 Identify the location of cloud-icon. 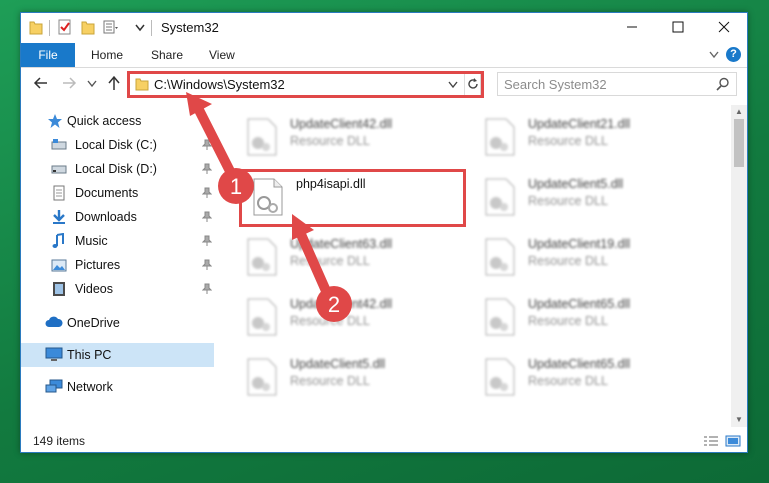
(54, 321).